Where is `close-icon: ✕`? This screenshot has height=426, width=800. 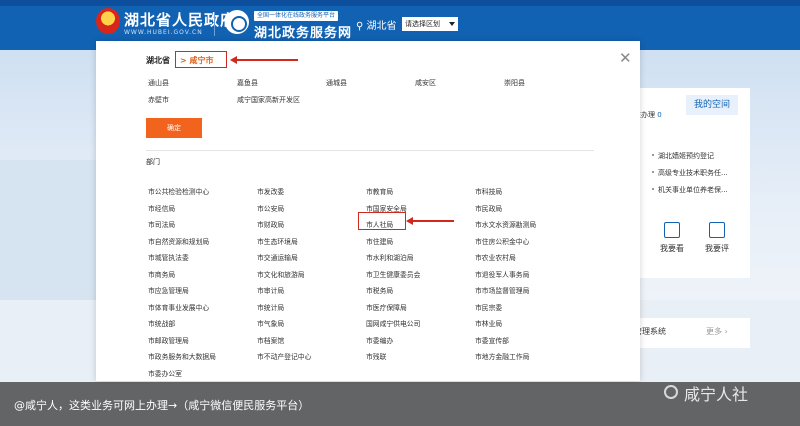 close-icon: ✕ is located at coordinates (625, 58).